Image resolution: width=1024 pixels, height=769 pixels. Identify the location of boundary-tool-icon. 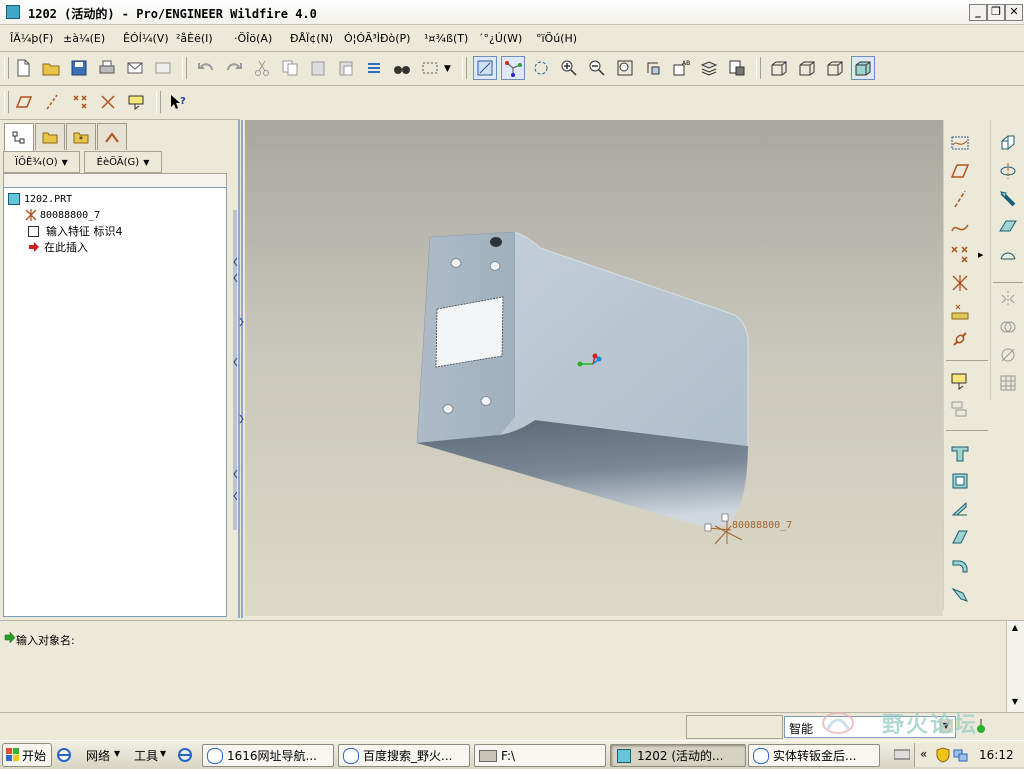
(1008, 255).